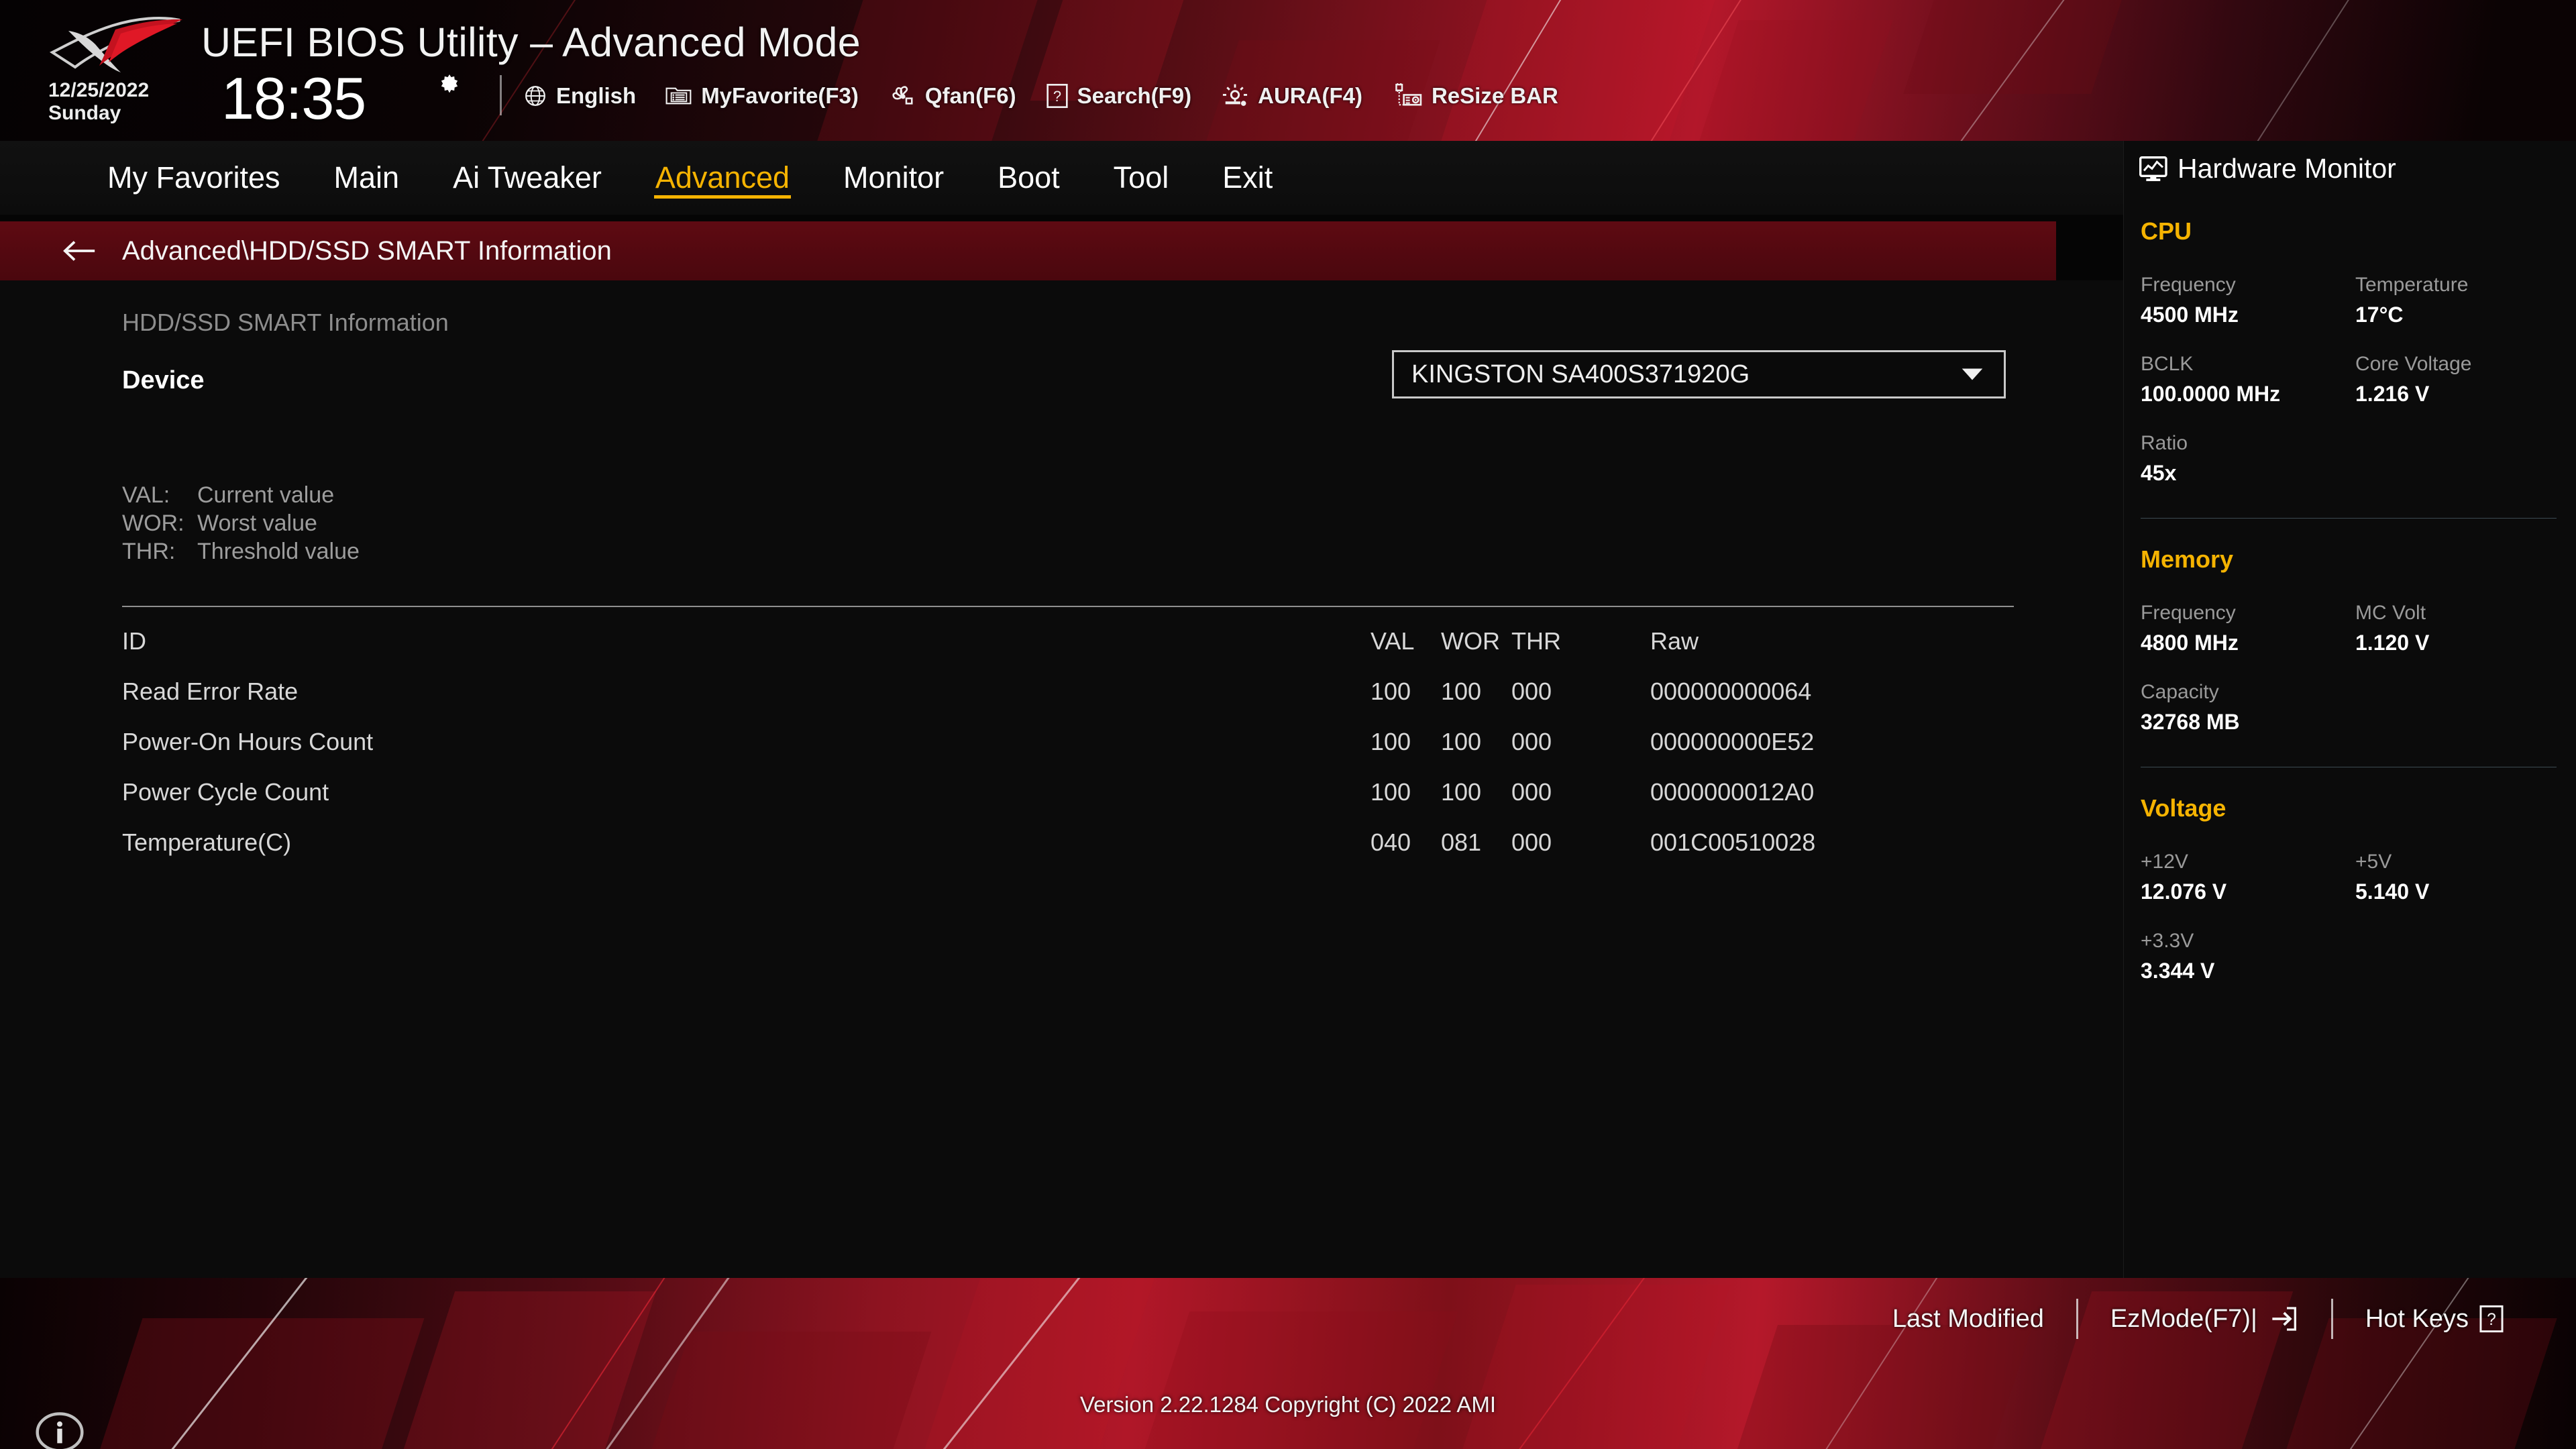  What do you see at coordinates (1061, 694) in the screenshot?
I see `table-row: Read Error Rate 100 100 000 000000000064` at bounding box center [1061, 694].